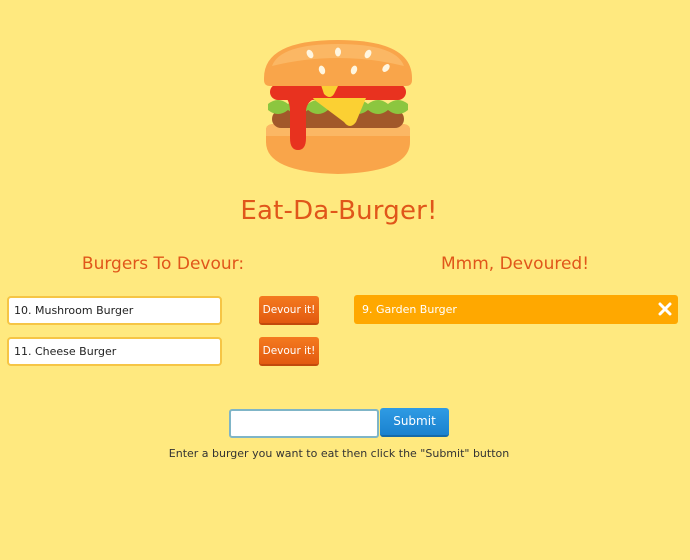 This screenshot has width=690, height=560. I want to click on submit-button: Submit, so click(414, 422).